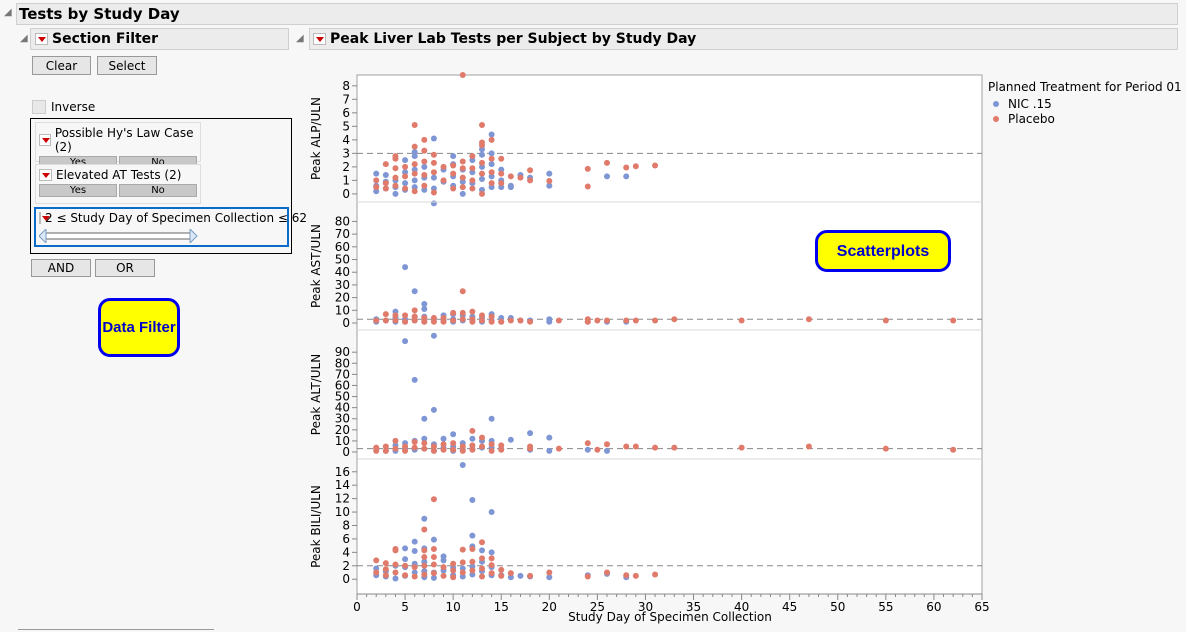 This screenshot has width=1186, height=632. I want to click on x-tick-label: 15, so click(501, 607).